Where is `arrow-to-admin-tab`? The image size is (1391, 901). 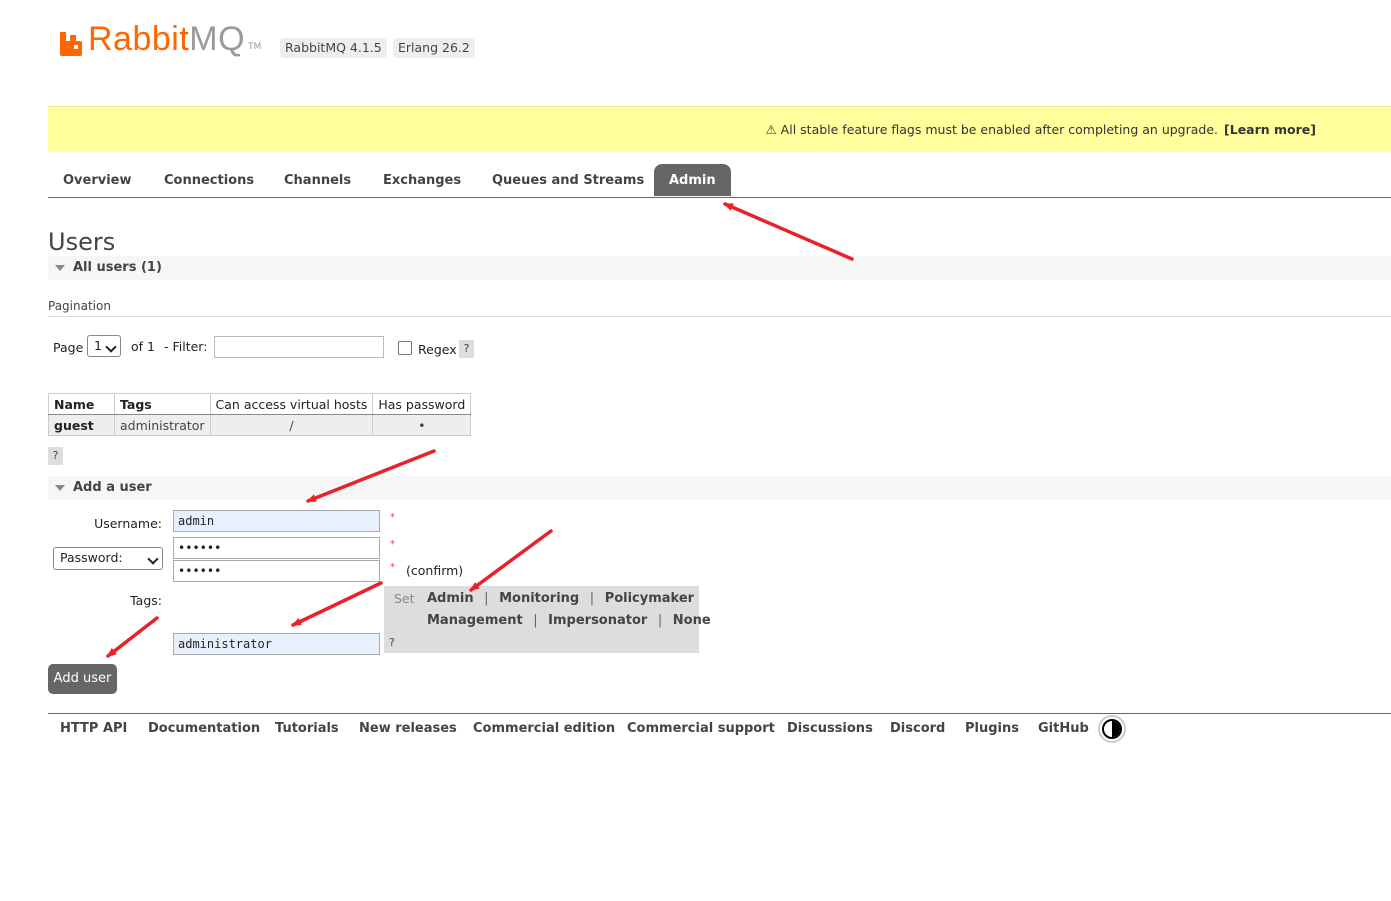
arrow-to-admin-tab is located at coordinates (788, 231).